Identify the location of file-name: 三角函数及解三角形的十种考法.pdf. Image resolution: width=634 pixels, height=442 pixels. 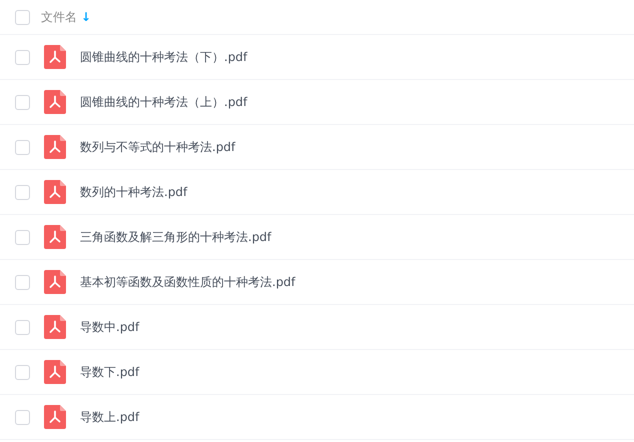
(176, 237).